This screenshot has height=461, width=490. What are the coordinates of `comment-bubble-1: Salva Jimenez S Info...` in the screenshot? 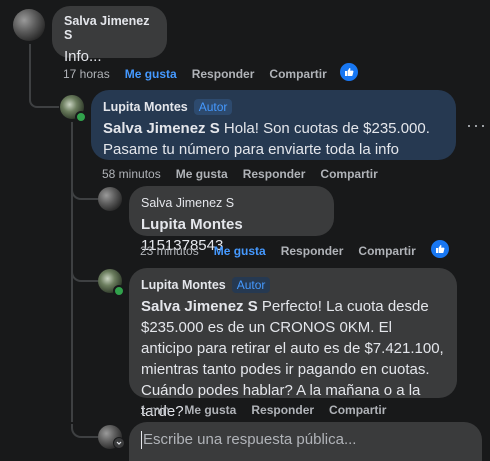 It's located at (109, 35).